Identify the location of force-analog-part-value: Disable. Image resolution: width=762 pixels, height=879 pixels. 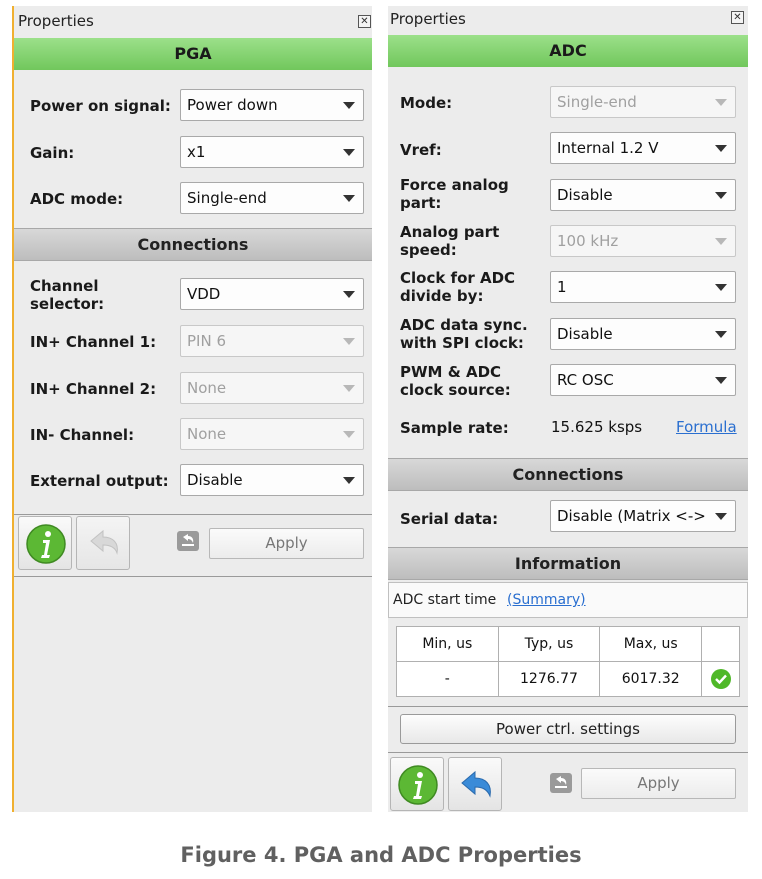
(585, 195).